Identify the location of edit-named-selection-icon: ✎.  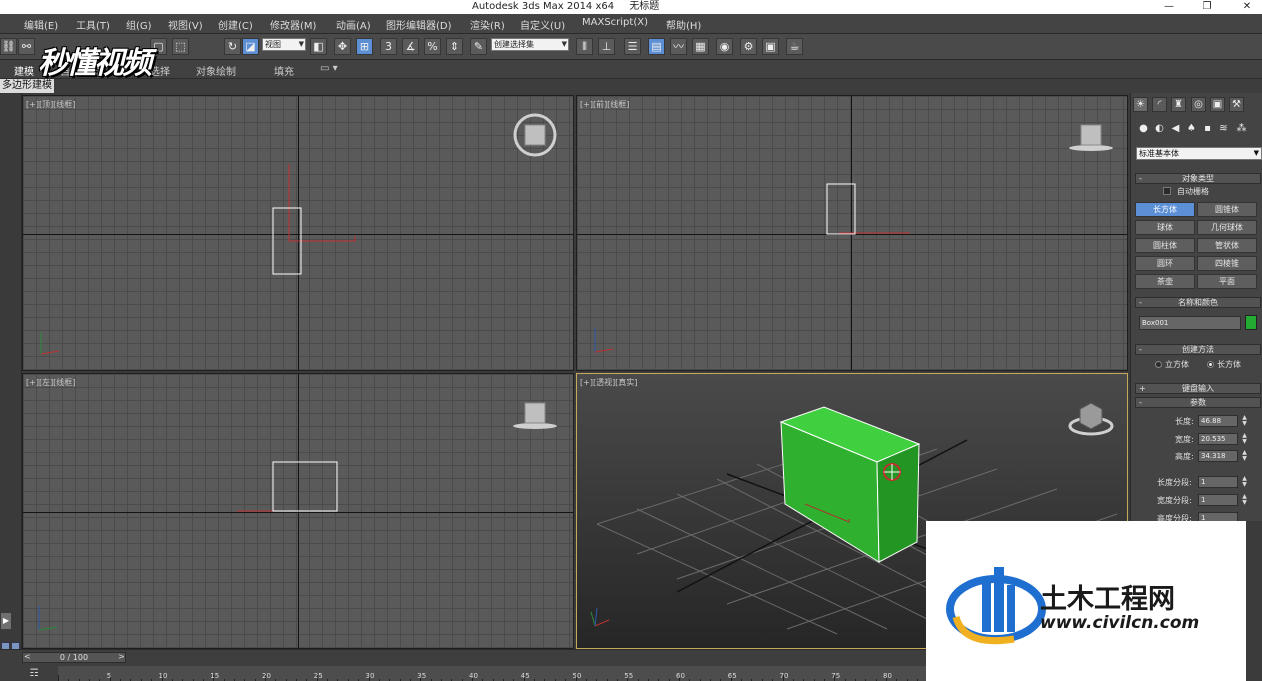
(478, 46).